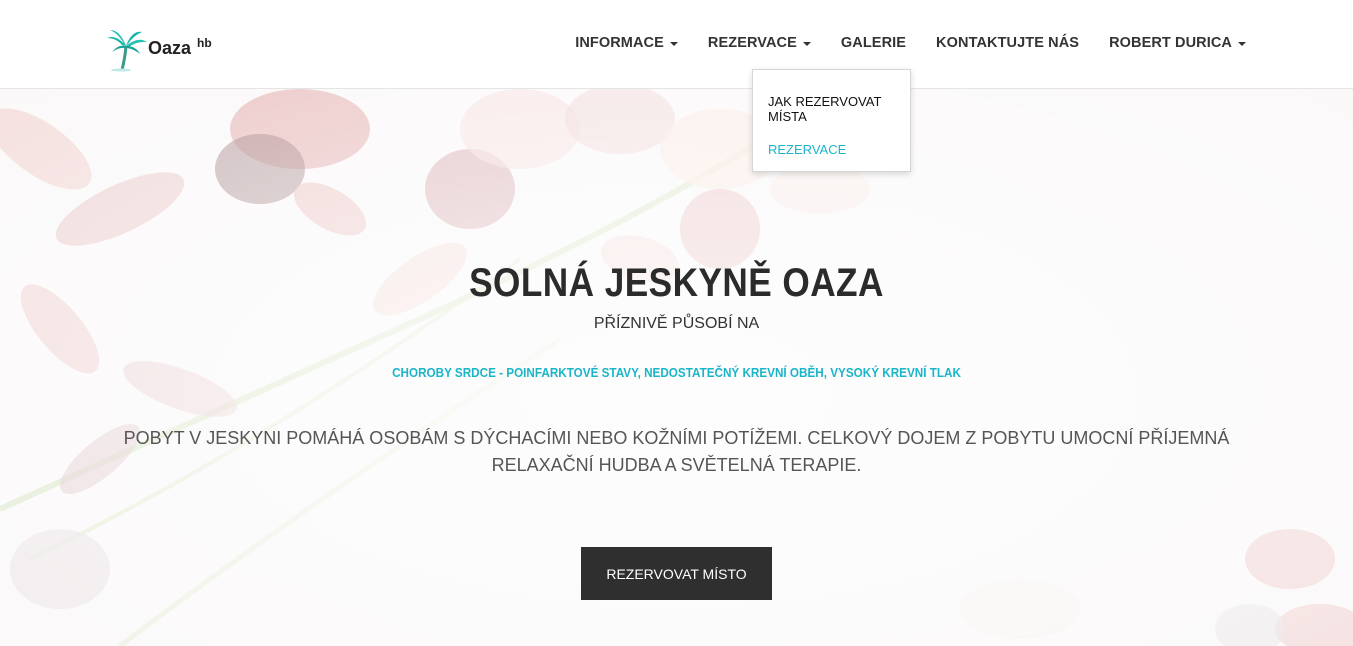 The height and width of the screenshot is (646, 1353). What do you see at coordinates (676, 283) in the screenshot?
I see `hero-title: SOLNÁ JESKYNĚ OAZA` at bounding box center [676, 283].